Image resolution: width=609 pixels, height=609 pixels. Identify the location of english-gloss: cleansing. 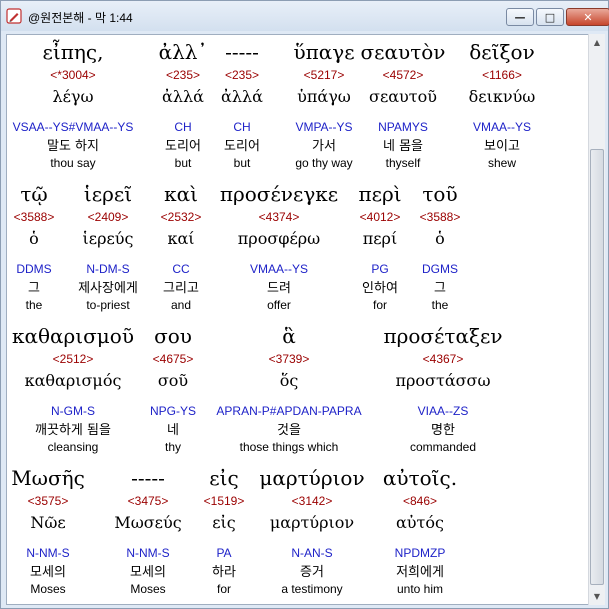
(73, 447).